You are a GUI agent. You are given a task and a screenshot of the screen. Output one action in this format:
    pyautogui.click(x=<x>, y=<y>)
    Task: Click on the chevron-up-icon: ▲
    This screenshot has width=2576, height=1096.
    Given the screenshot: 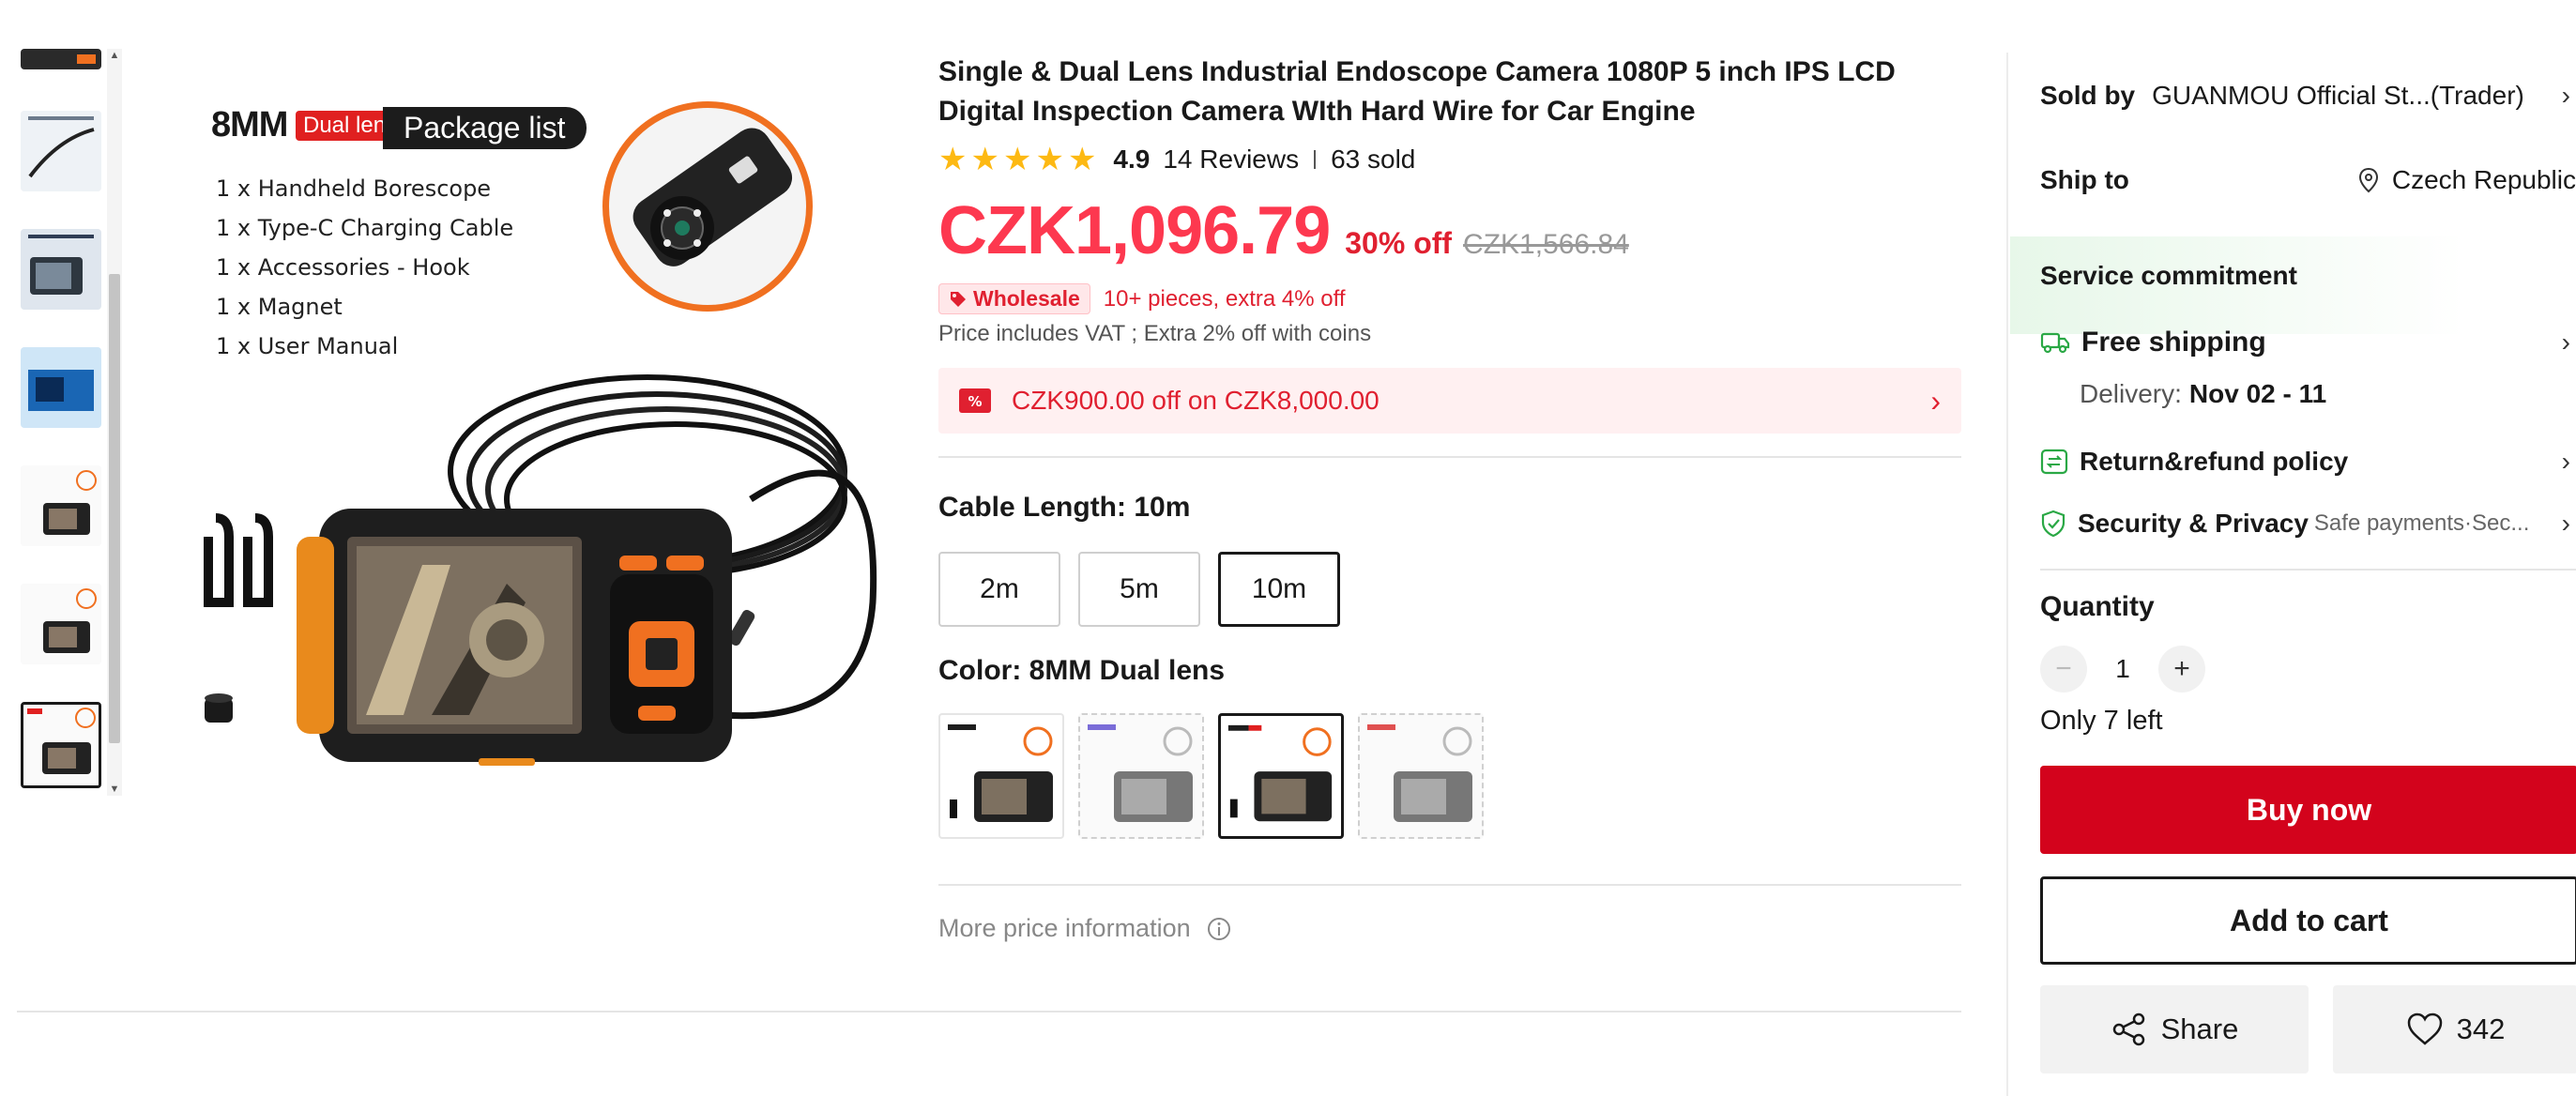 What is the action you would take?
    pyautogui.click(x=114, y=55)
    